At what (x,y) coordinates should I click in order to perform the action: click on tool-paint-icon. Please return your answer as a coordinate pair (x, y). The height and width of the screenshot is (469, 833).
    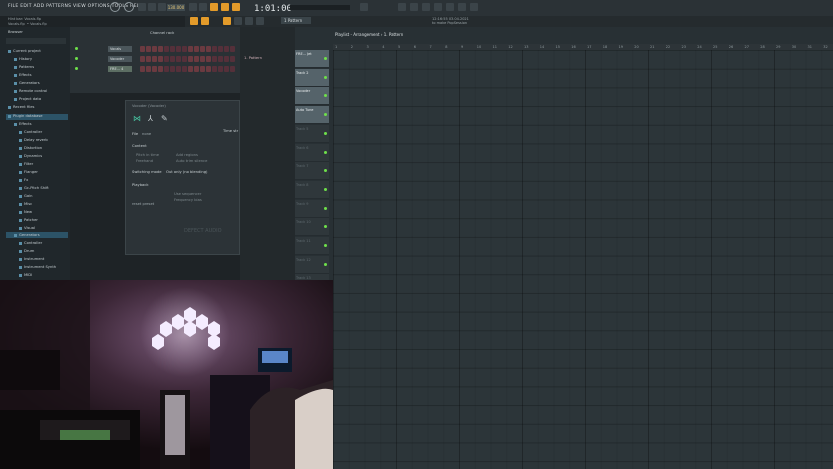
    Looking at the image, I should click on (205, 21).